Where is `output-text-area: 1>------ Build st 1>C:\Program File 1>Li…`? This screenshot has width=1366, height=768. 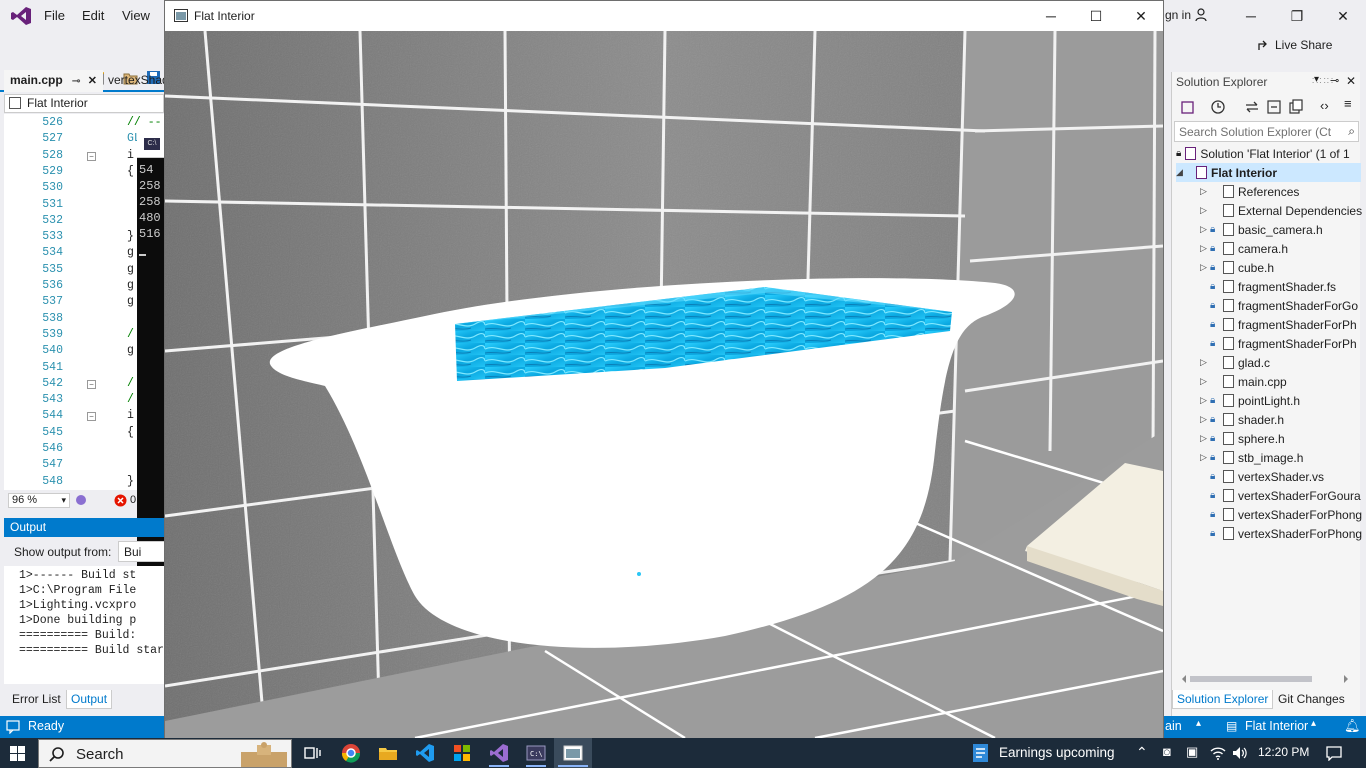 output-text-area: 1>------ Build st 1>C:\Program File 1>Li… is located at coordinates (84, 625).